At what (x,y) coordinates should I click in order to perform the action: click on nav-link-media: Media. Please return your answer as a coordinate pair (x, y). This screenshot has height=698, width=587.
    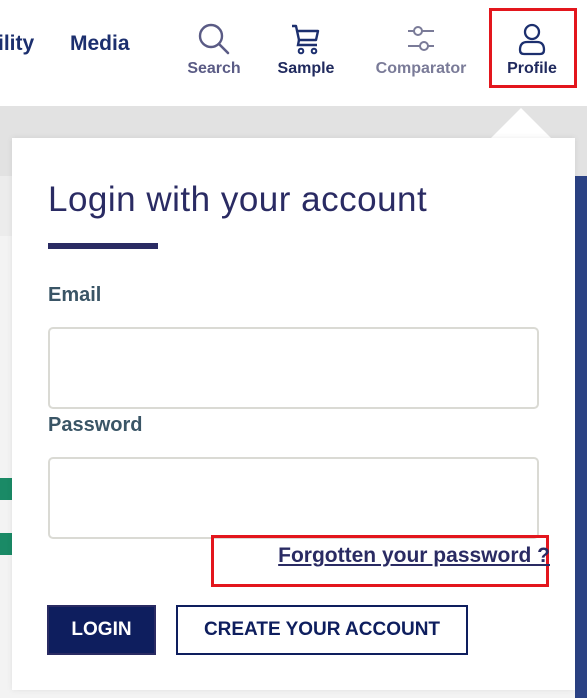
    Looking at the image, I should click on (100, 44).